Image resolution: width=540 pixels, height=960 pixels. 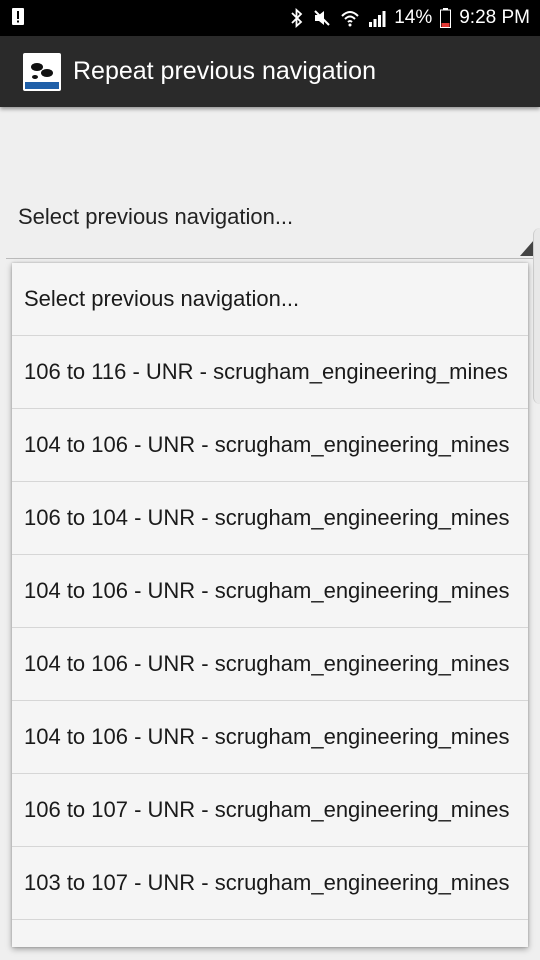 What do you see at coordinates (377, 18) in the screenshot?
I see `signal-icon` at bounding box center [377, 18].